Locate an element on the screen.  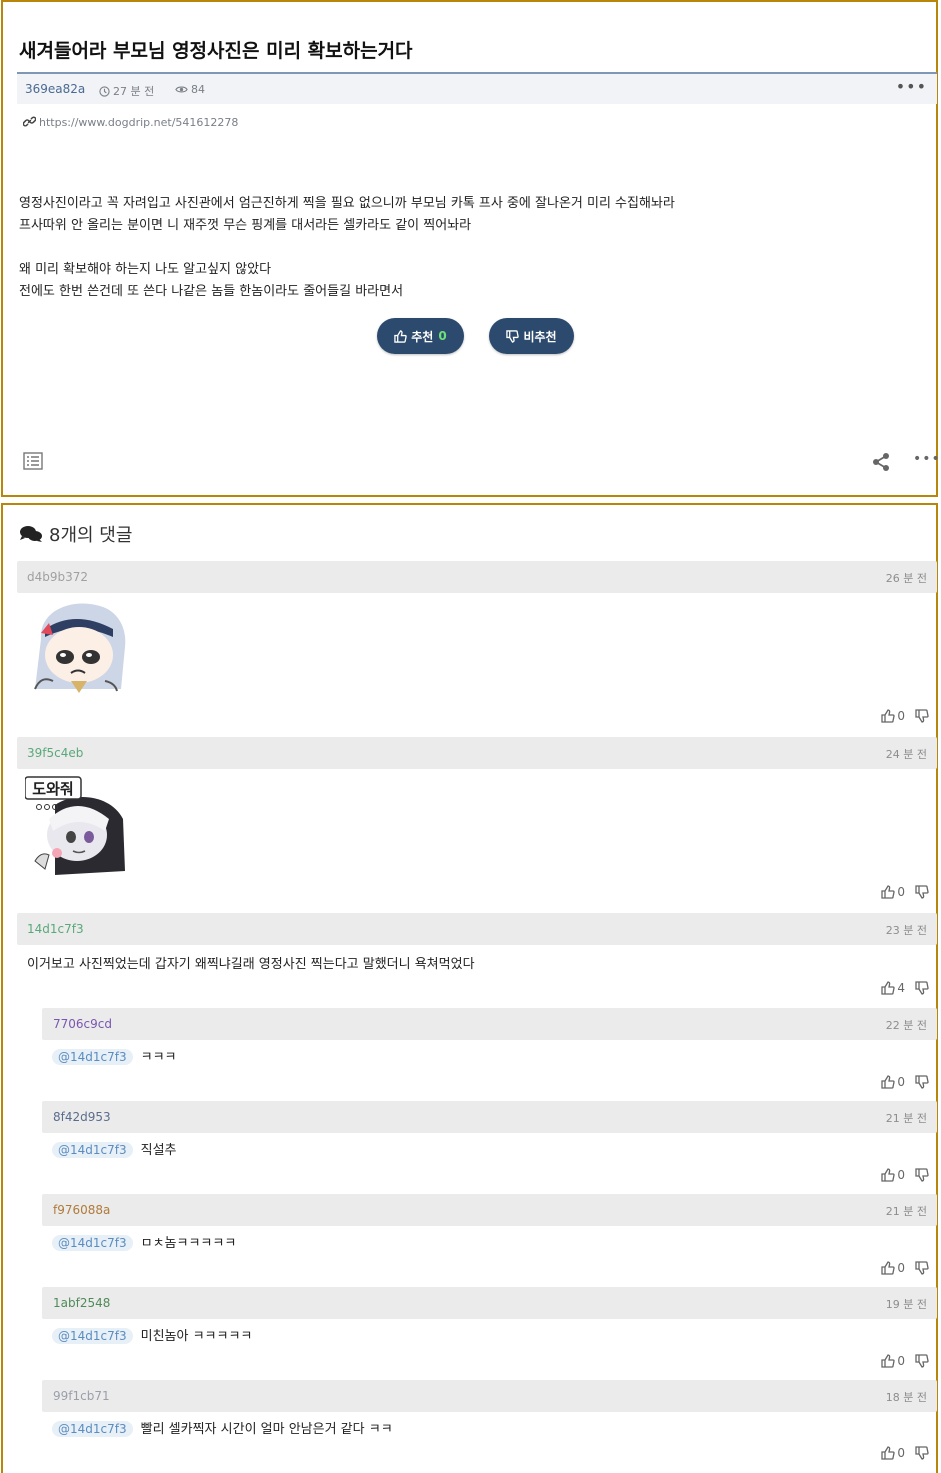
comment-votes: 4 is located at coordinates (903, 988).